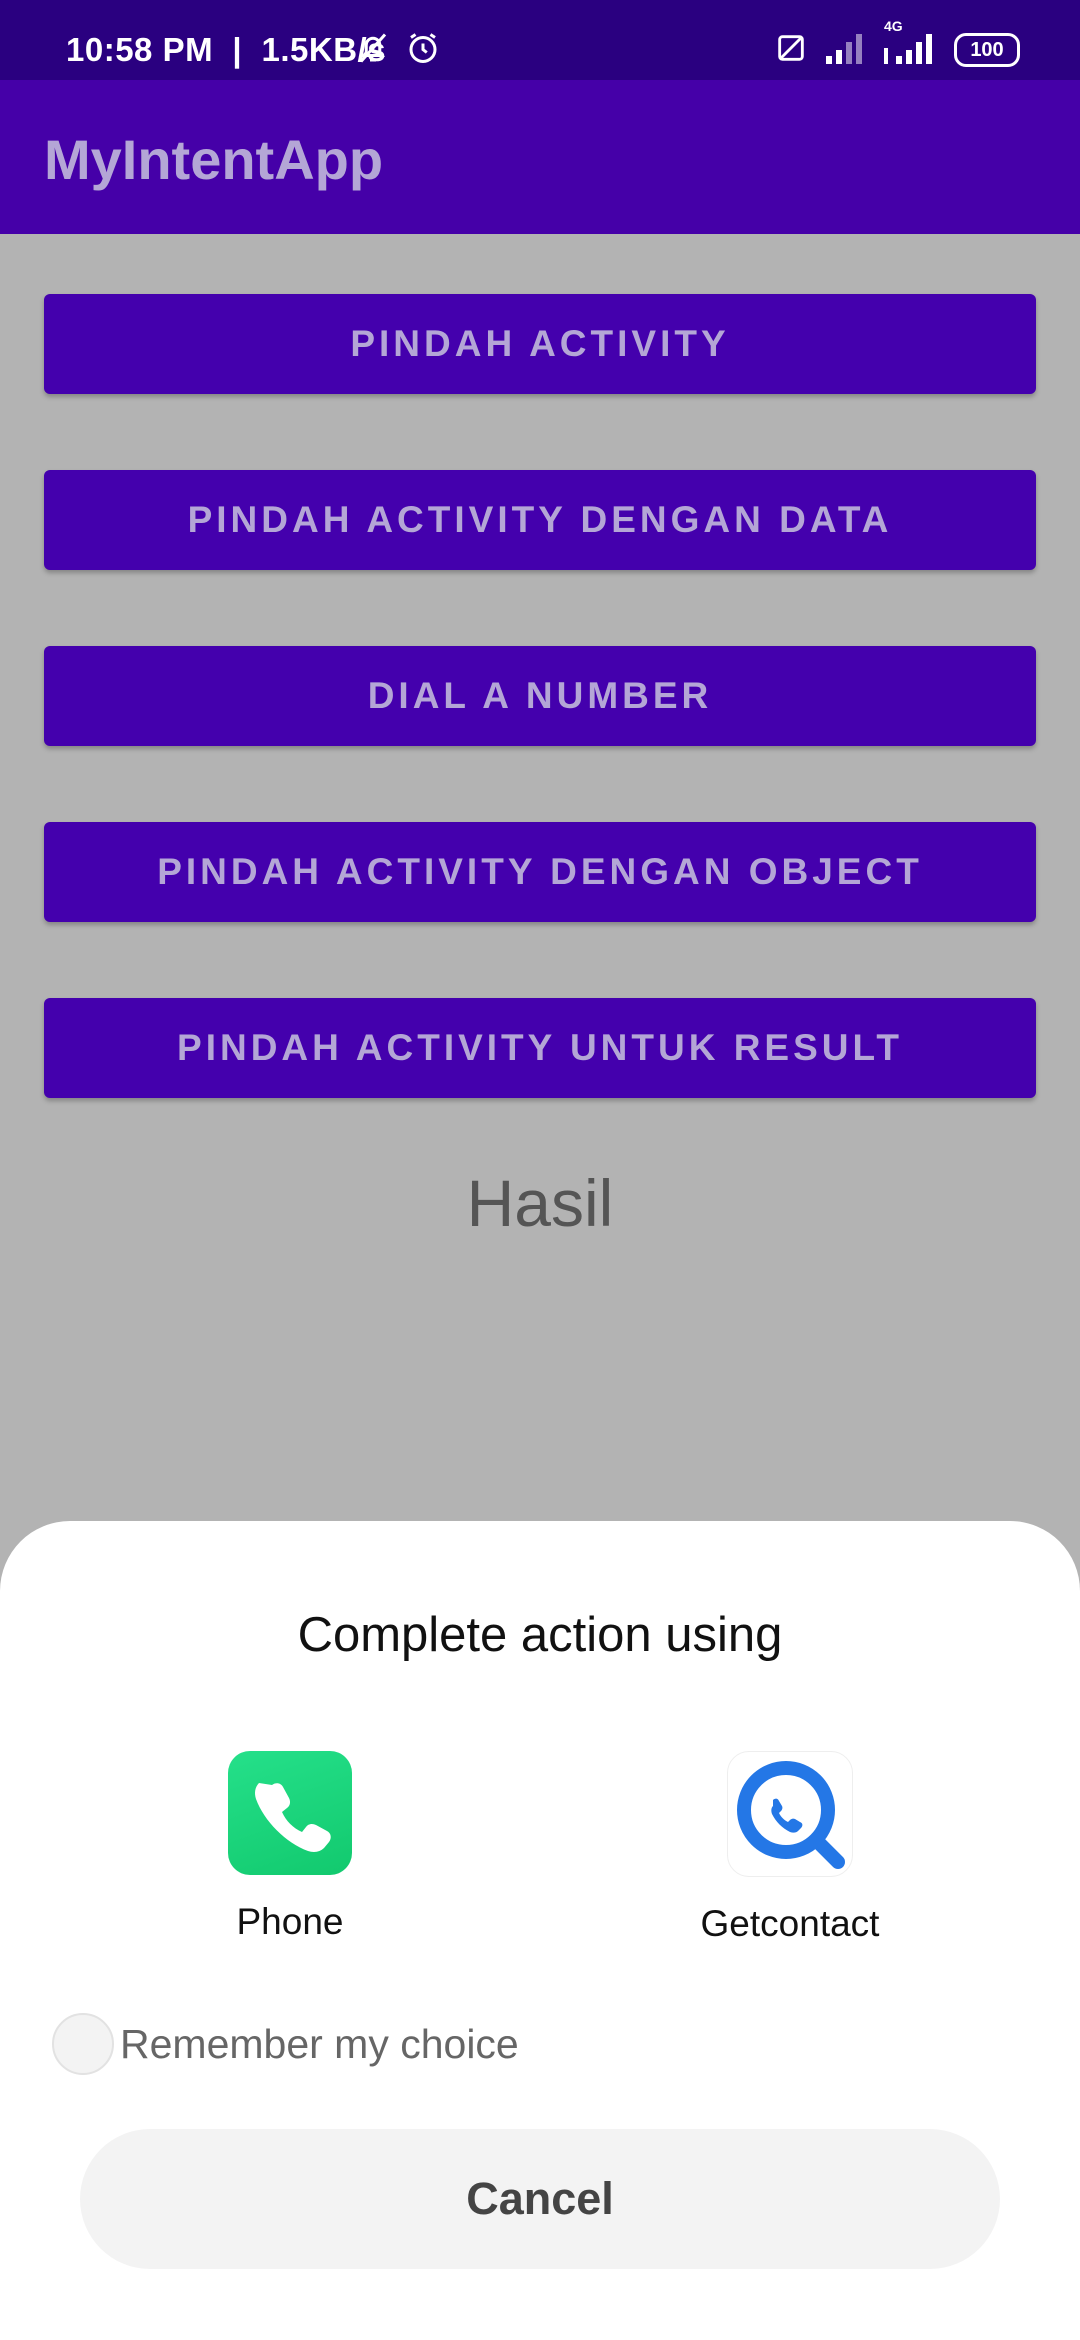  I want to click on status-right-icons: 4G 100, so click(897, 44).